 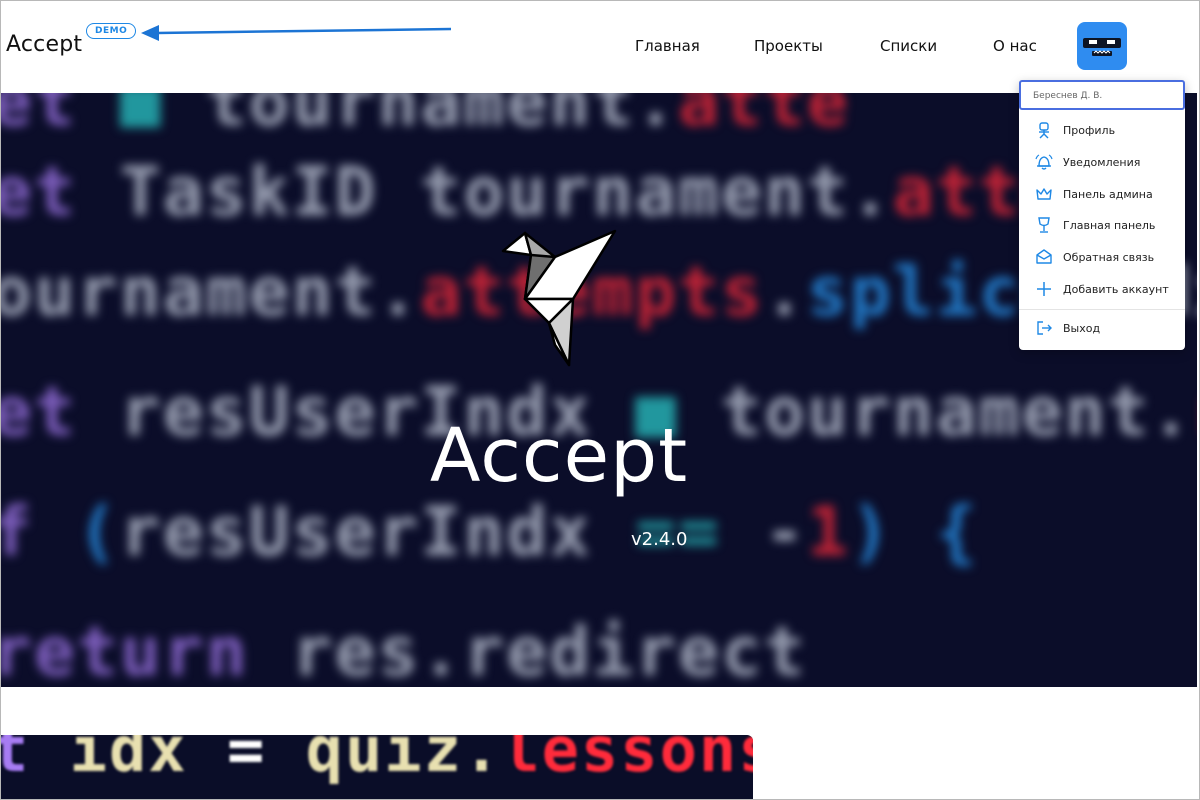 What do you see at coordinates (111, 31) in the screenshot?
I see `demo-badge: DEMO` at bounding box center [111, 31].